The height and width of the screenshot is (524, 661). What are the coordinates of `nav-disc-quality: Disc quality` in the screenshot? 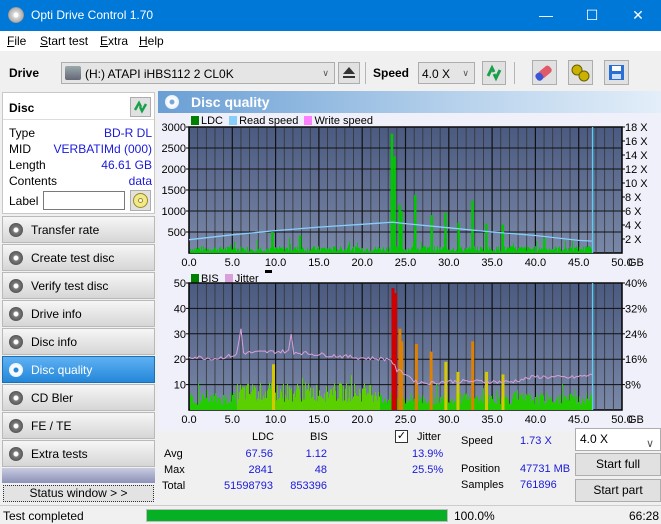 It's located at (78, 369).